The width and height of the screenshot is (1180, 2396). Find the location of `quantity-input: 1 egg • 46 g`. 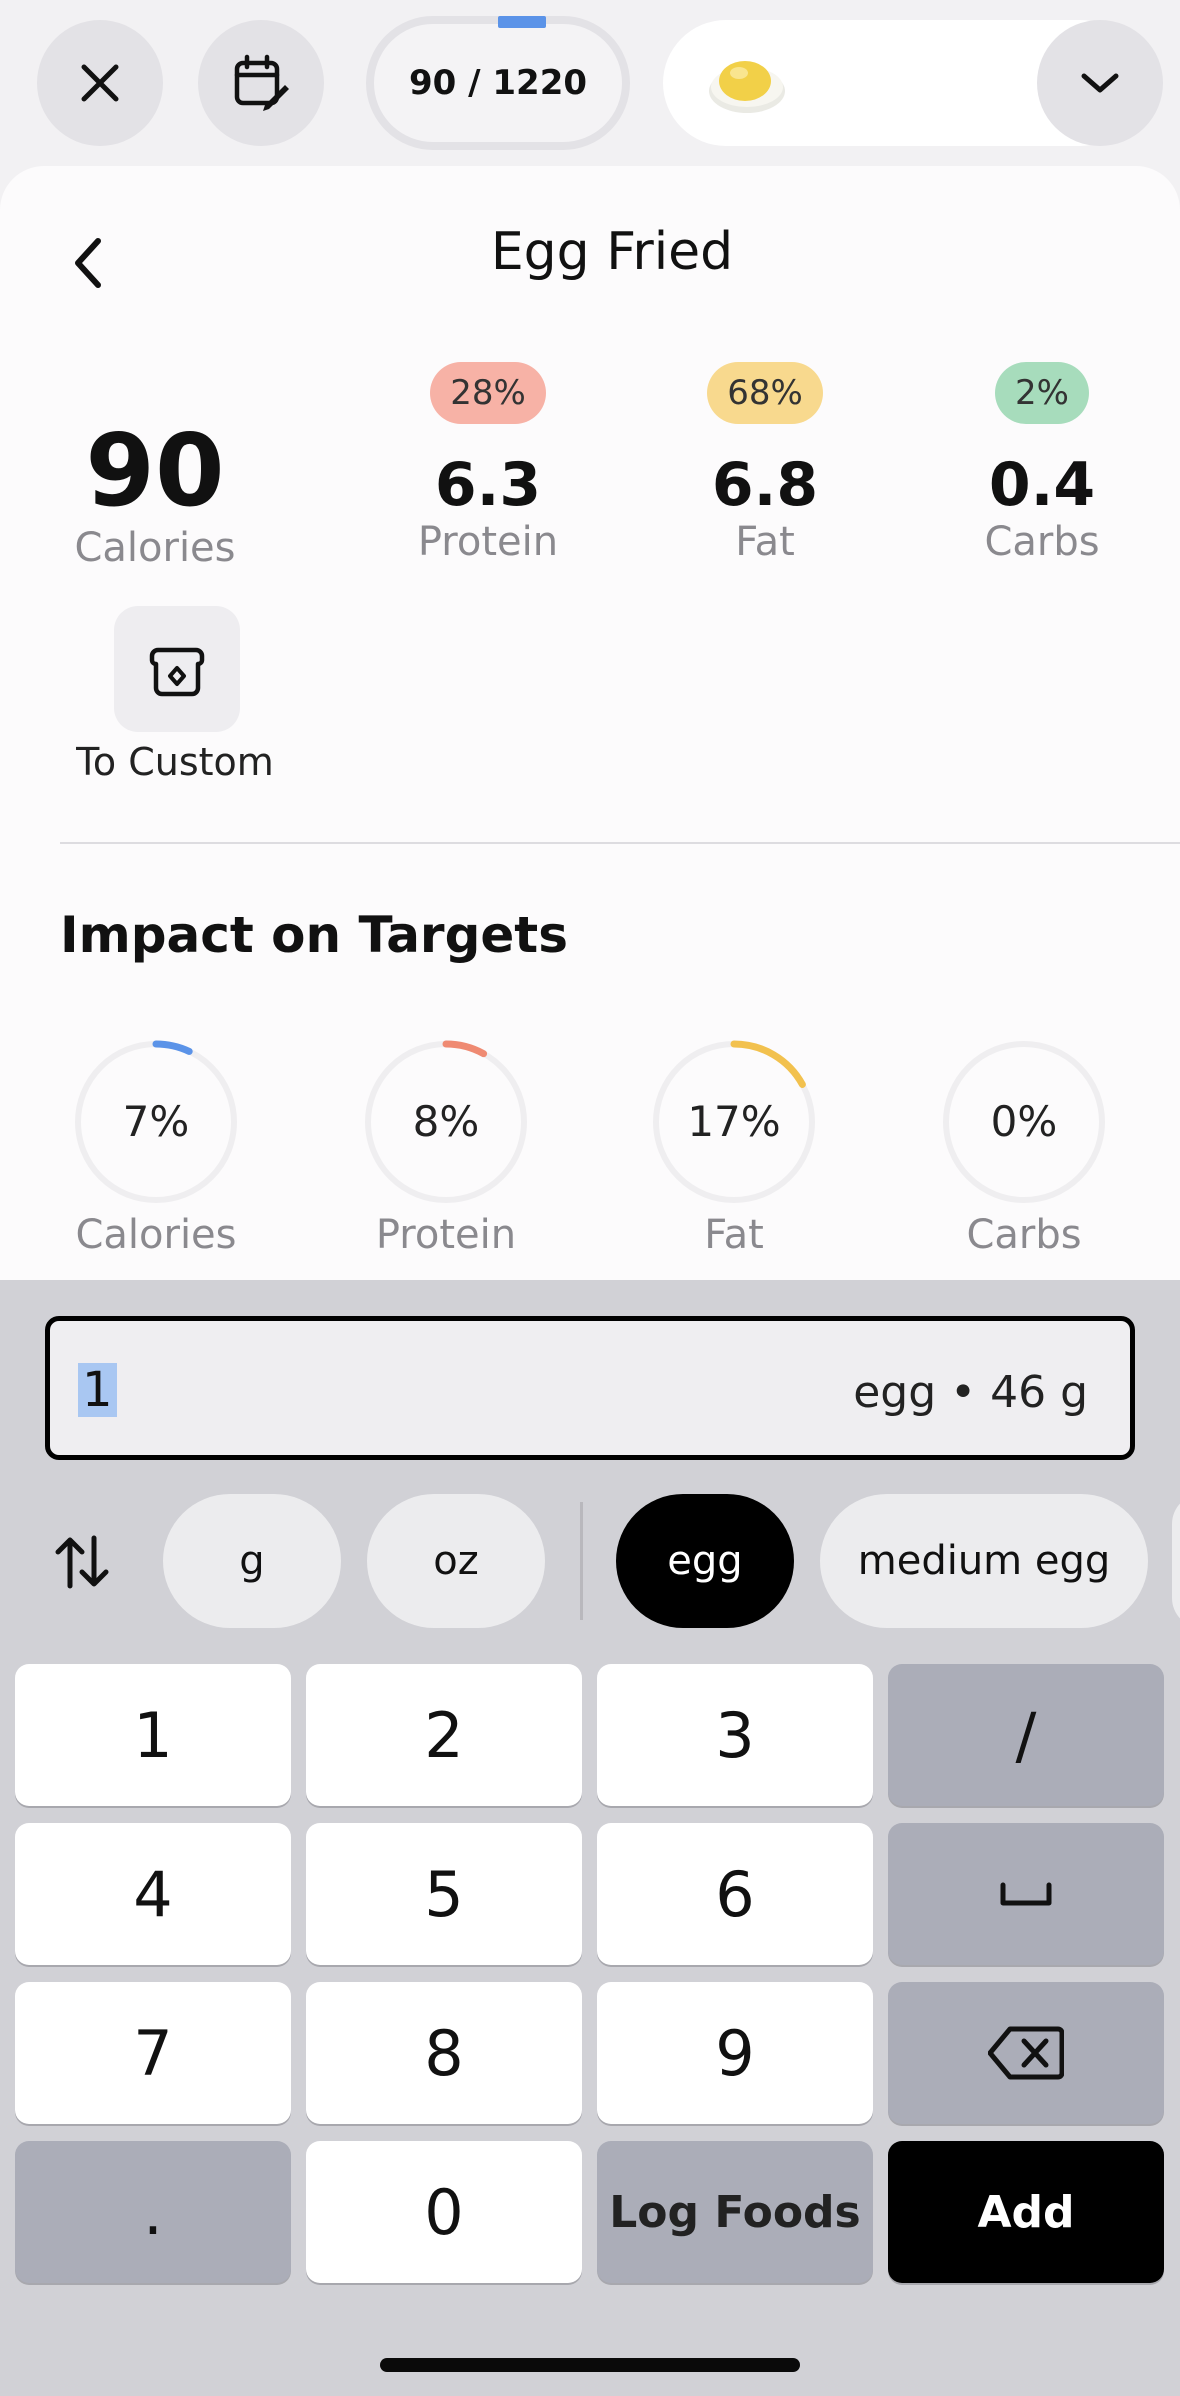

quantity-input: 1 egg • 46 g is located at coordinates (590, 1388).